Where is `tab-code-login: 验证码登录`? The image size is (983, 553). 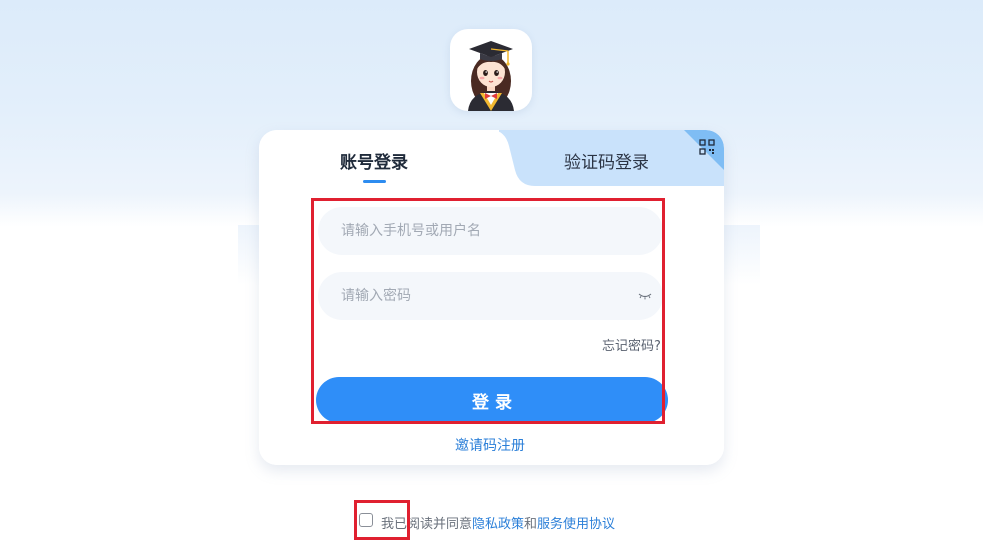 tab-code-login: 验证码登录 is located at coordinates (606, 160).